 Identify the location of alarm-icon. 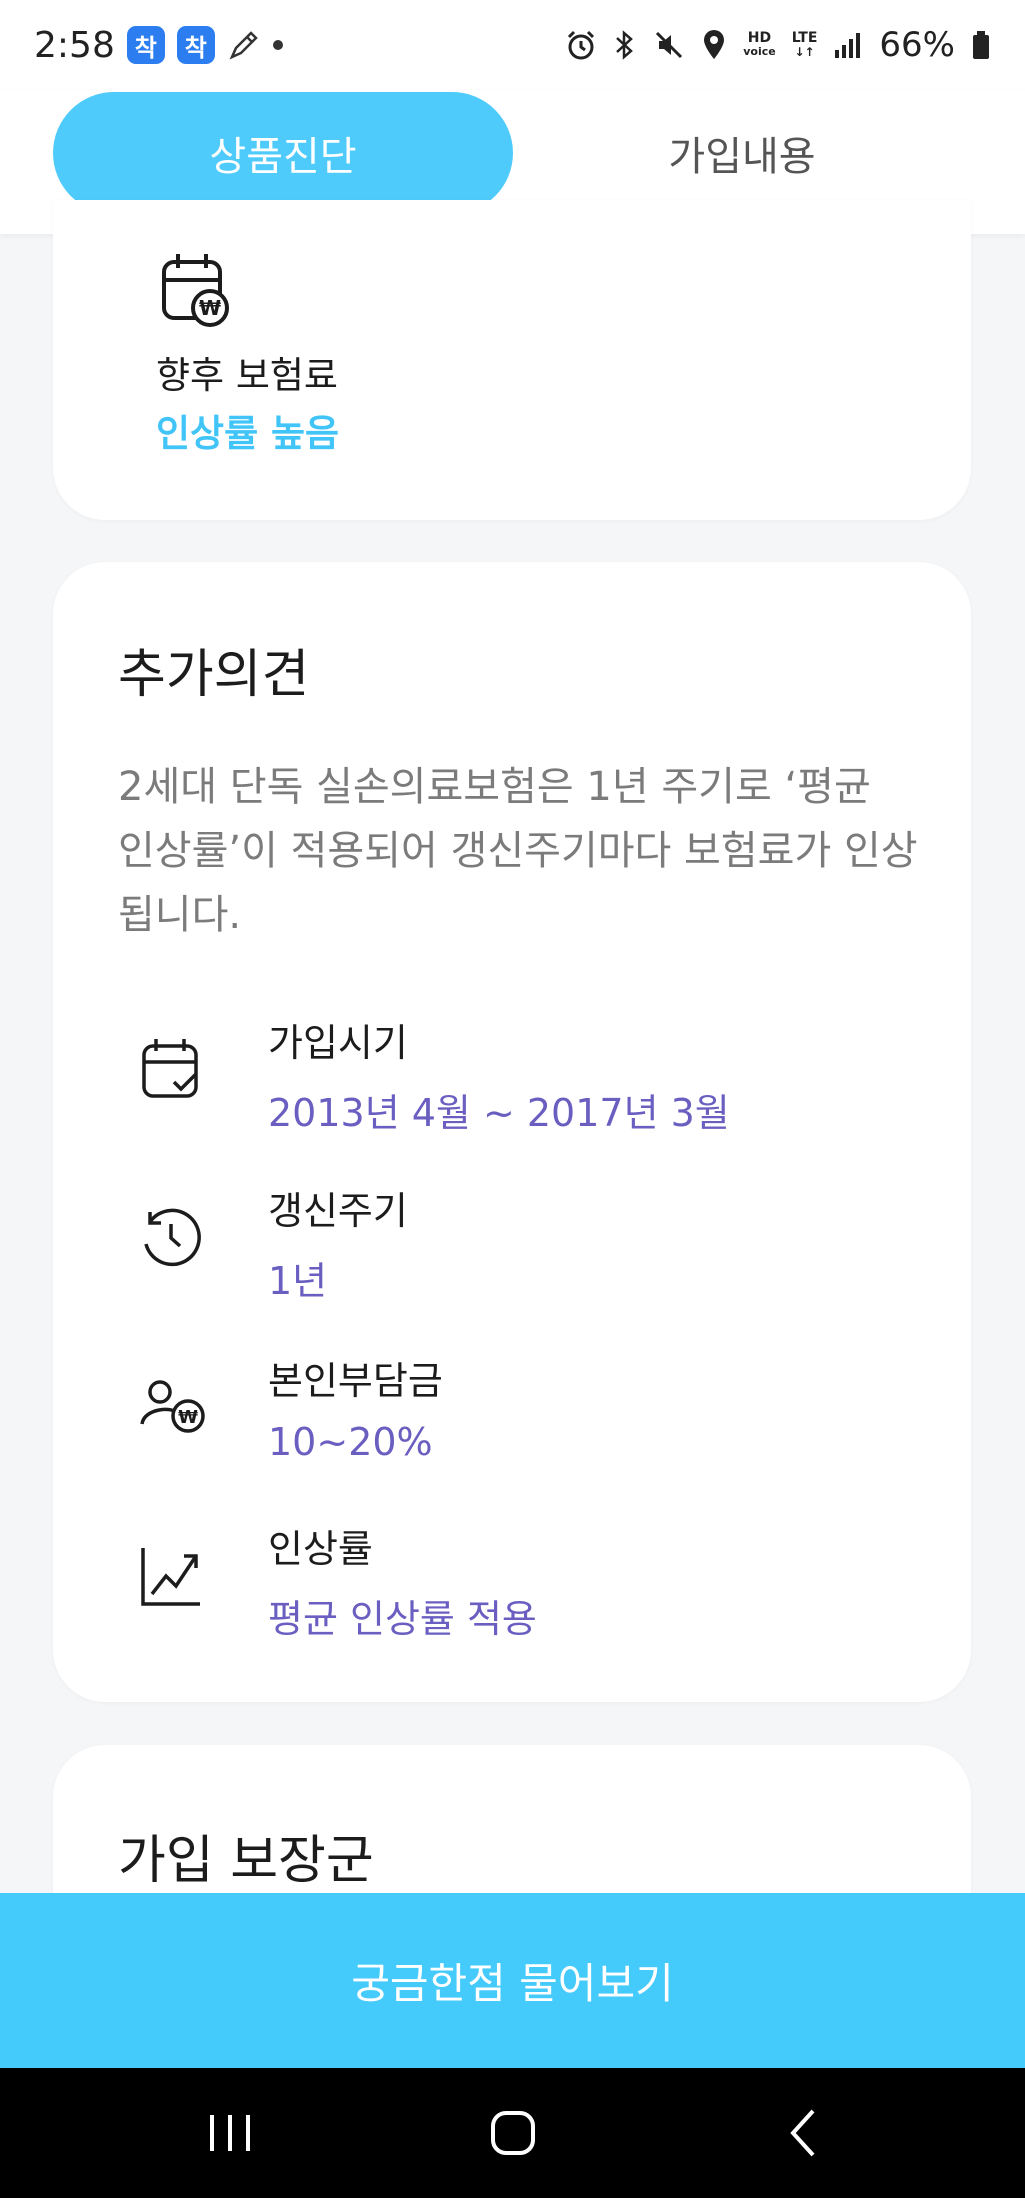
(581, 45).